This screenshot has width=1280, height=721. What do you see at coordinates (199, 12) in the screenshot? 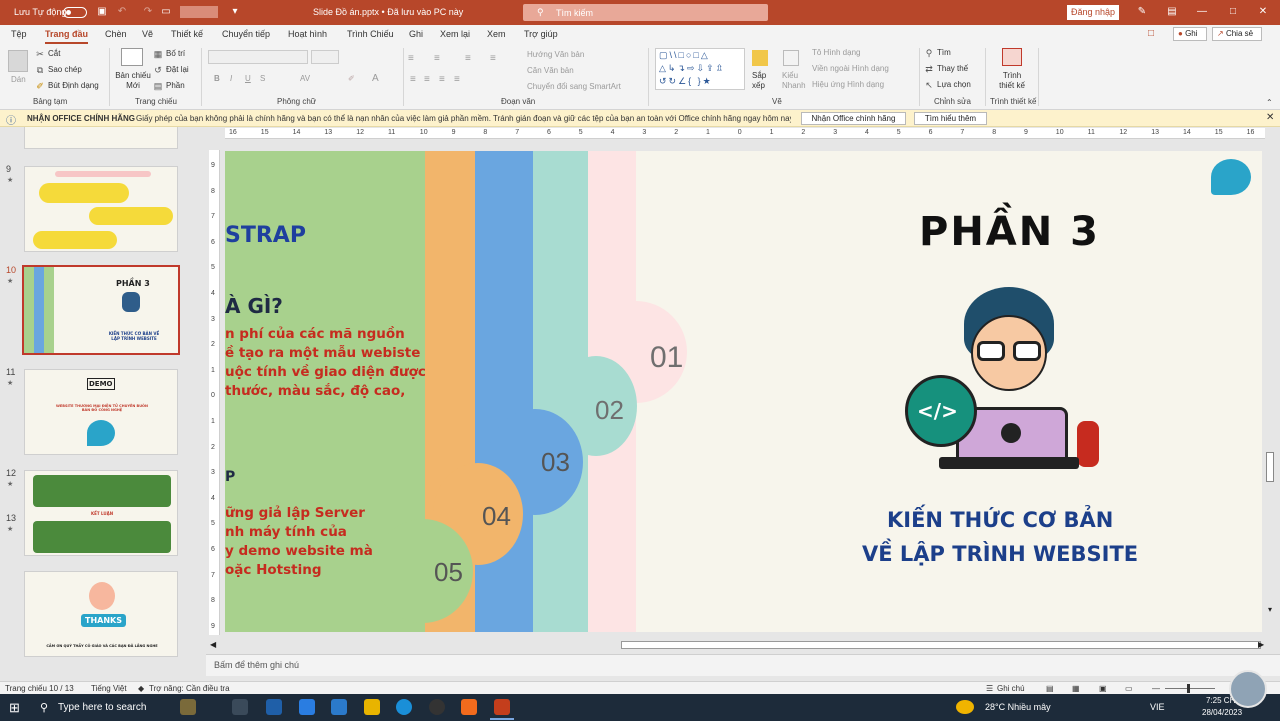
I see `font-size-box` at bounding box center [199, 12].